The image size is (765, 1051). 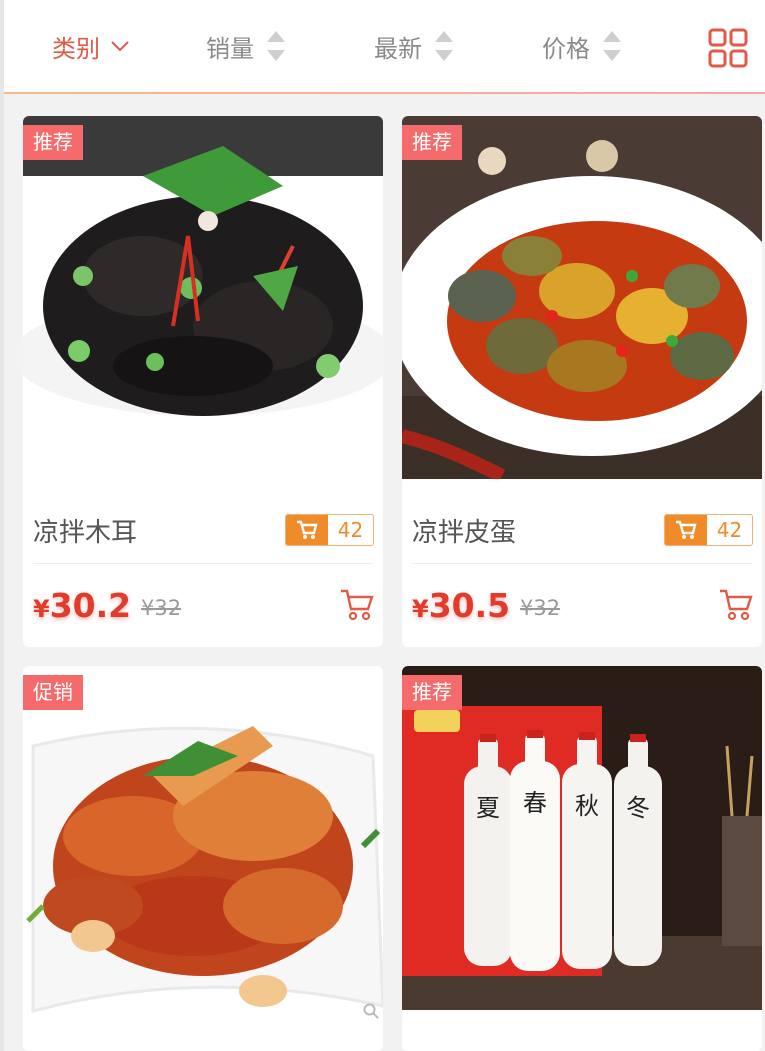 What do you see at coordinates (230, 48) in the screenshot?
I see `sales-label: 销量` at bounding box center [230, 48].